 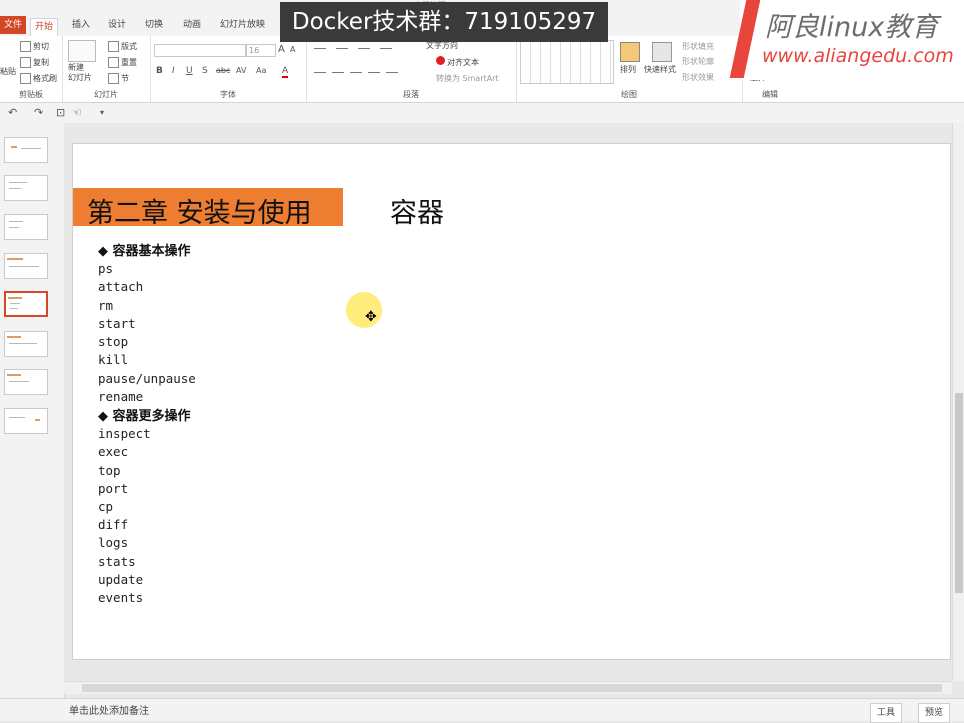 I want to click on smartart-button: 转换为 SmartArt, so click(x=467, y=78).